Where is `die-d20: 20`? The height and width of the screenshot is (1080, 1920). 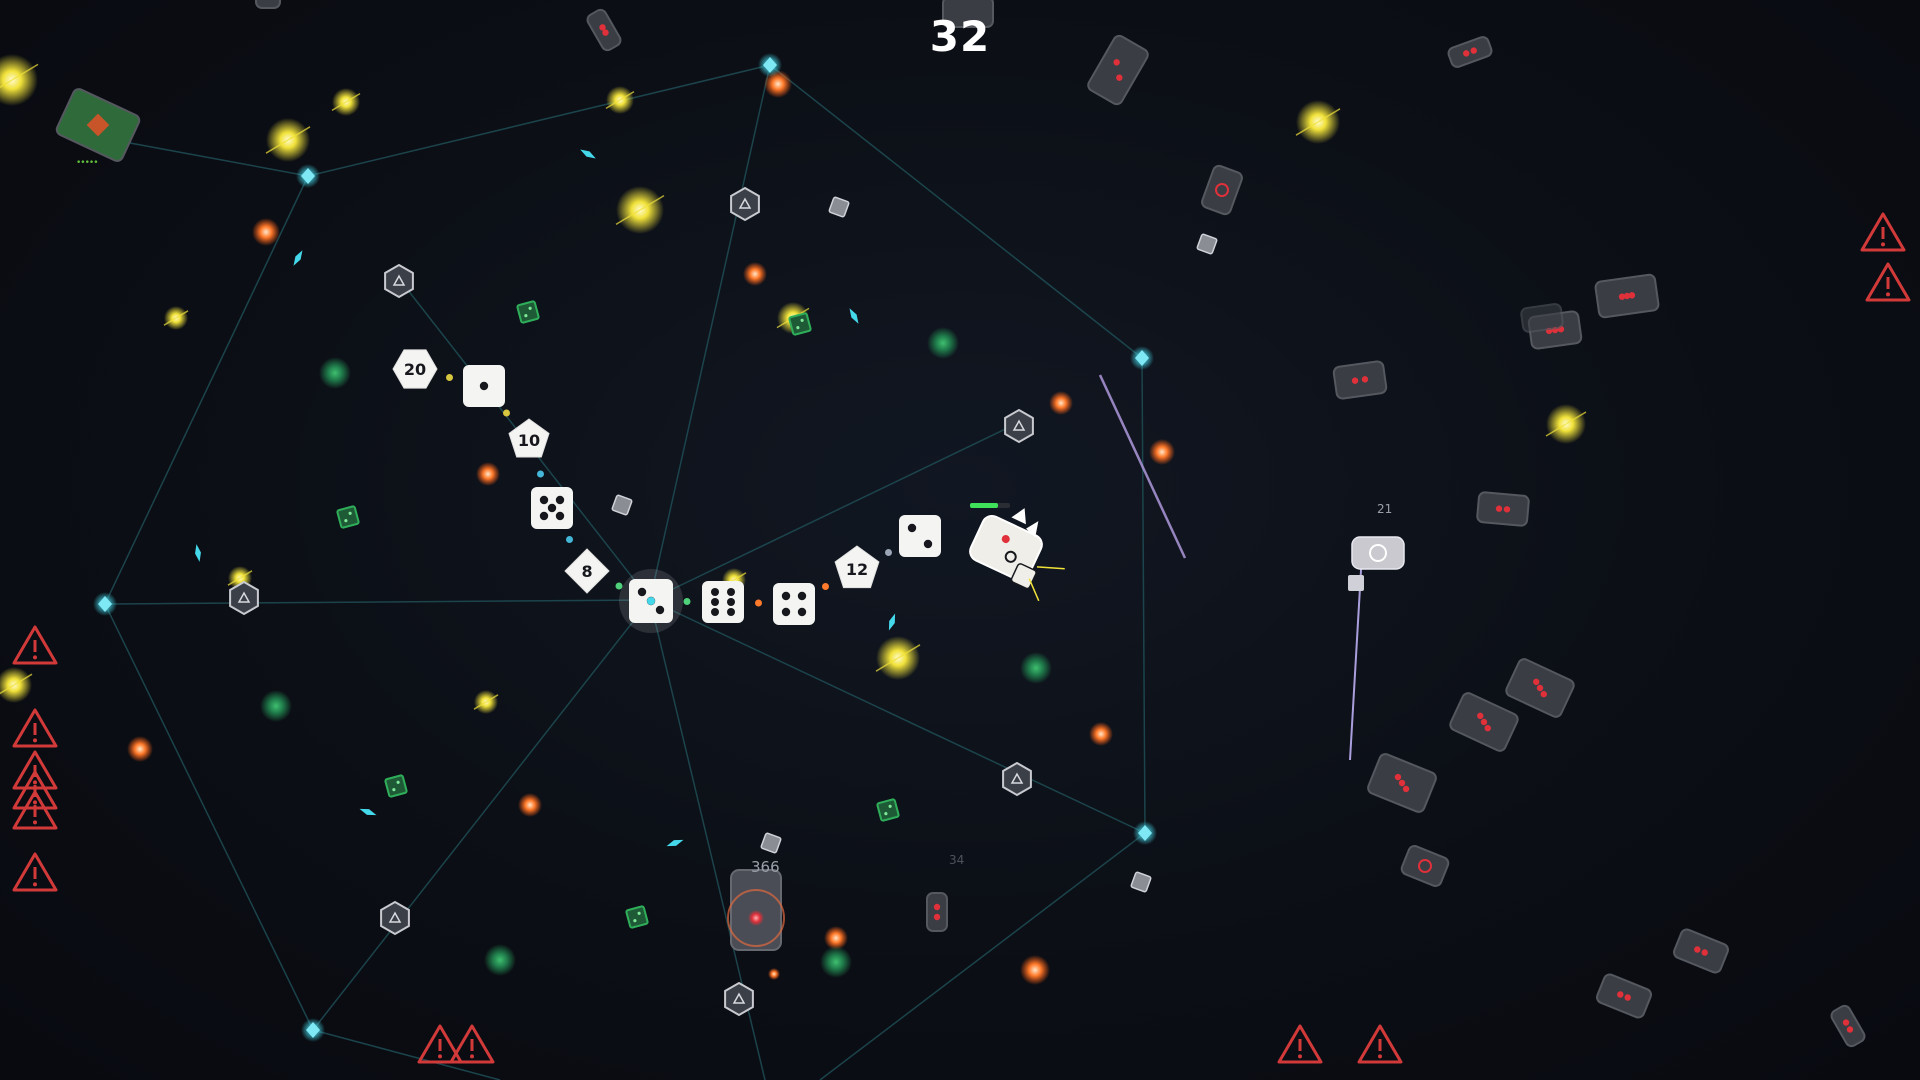 die-d20: 20 is located at coordinates (415, 369).